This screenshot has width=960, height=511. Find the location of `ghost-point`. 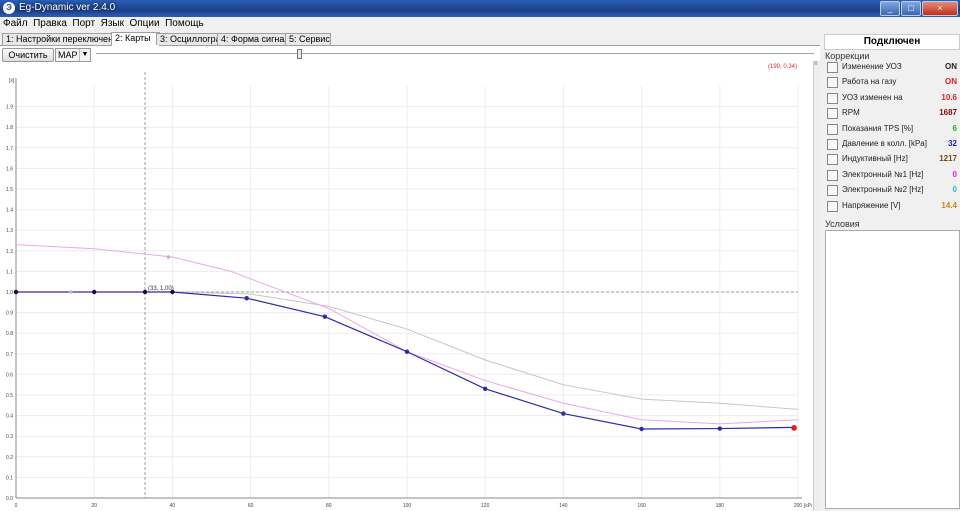

ghost-point is located at coordinates (168, 257).